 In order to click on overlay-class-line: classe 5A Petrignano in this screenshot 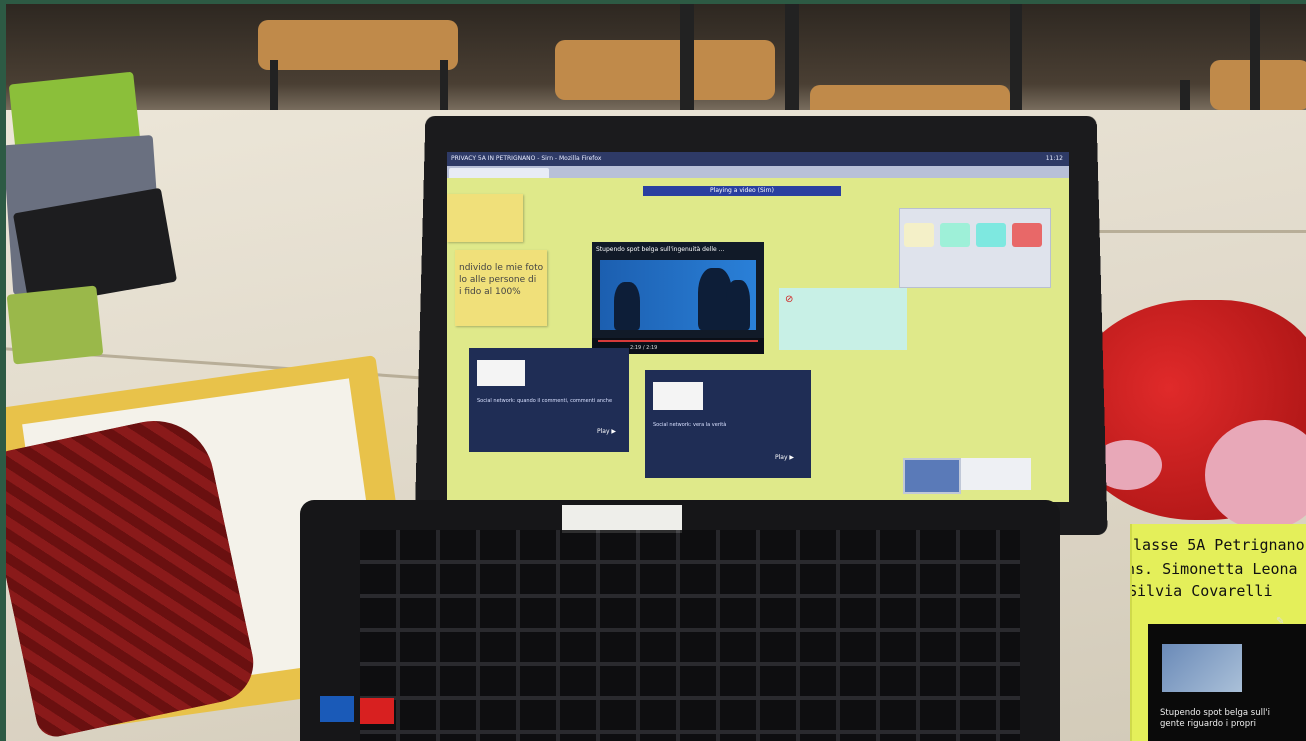, I will do `click(1217, 545)`.